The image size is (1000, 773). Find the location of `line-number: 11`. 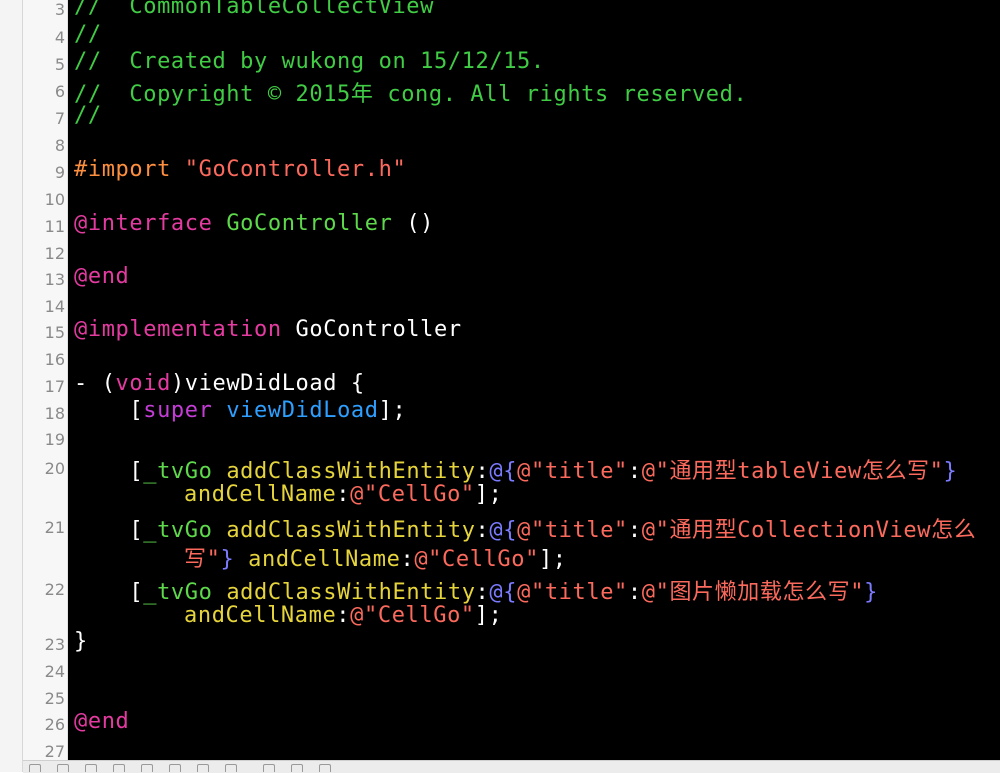

line-number: 11 is located at coordinates (44, 226).